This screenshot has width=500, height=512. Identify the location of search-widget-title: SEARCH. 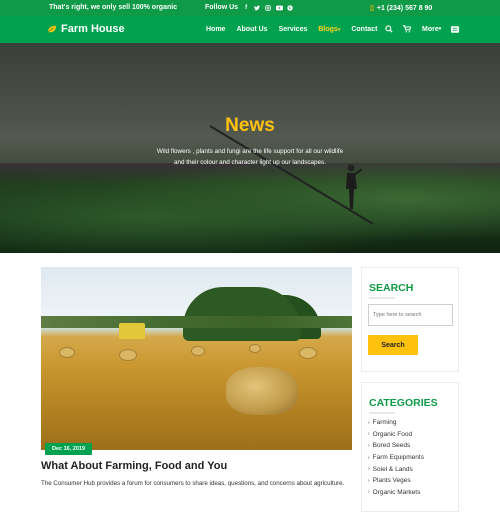
(391, 288).